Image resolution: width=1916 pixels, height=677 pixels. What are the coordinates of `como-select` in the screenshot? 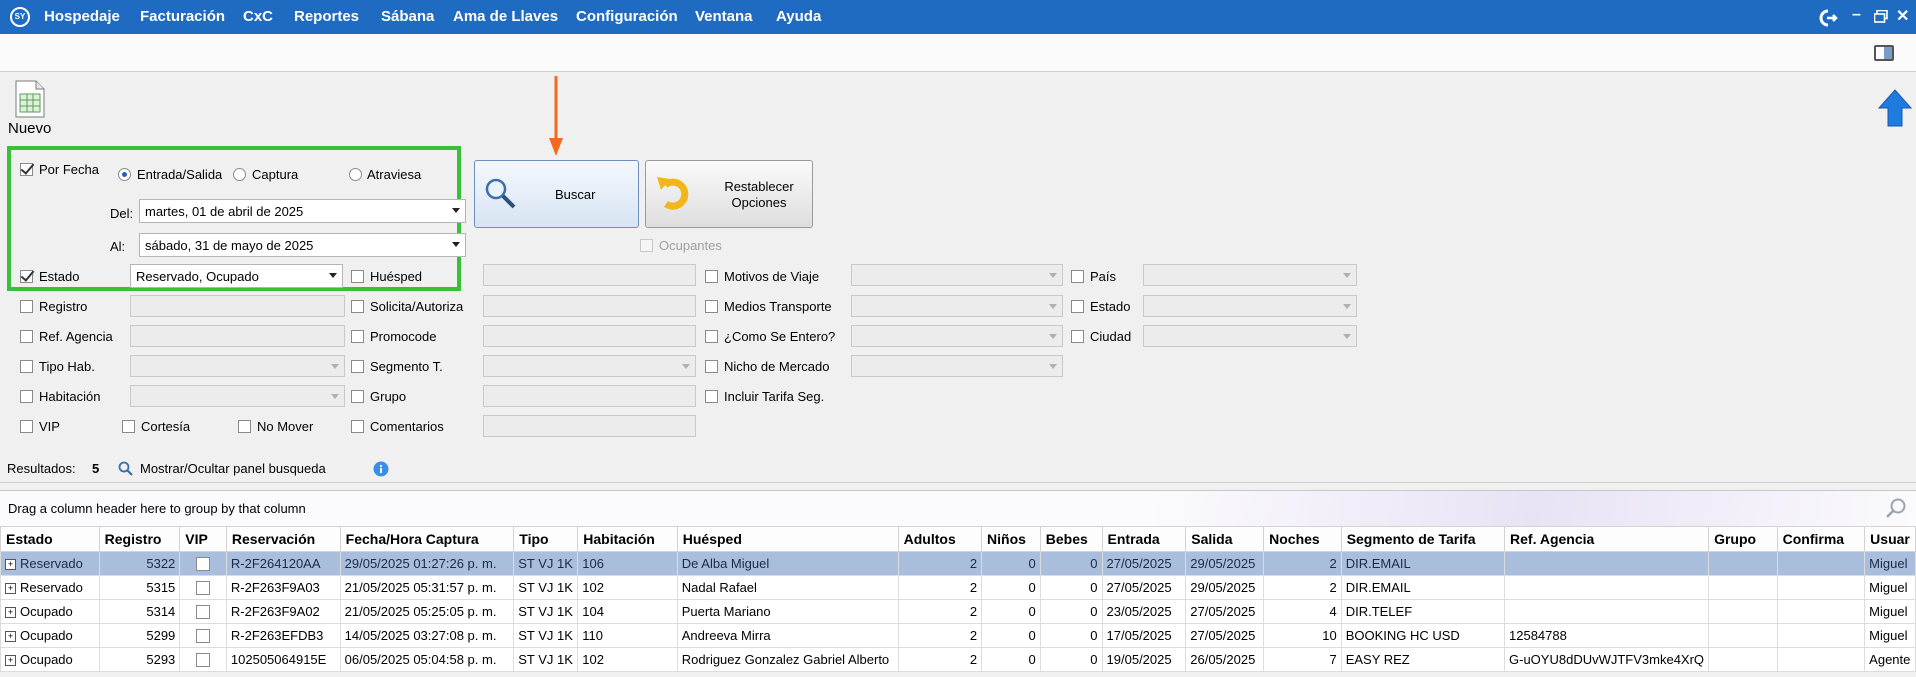 It's located at (957, 336).